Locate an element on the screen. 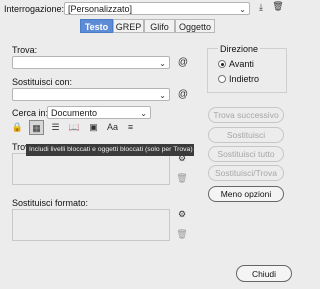 The width and height of the screenshot is (320, 289). replace-format-box is located at coordinates (91, 225).